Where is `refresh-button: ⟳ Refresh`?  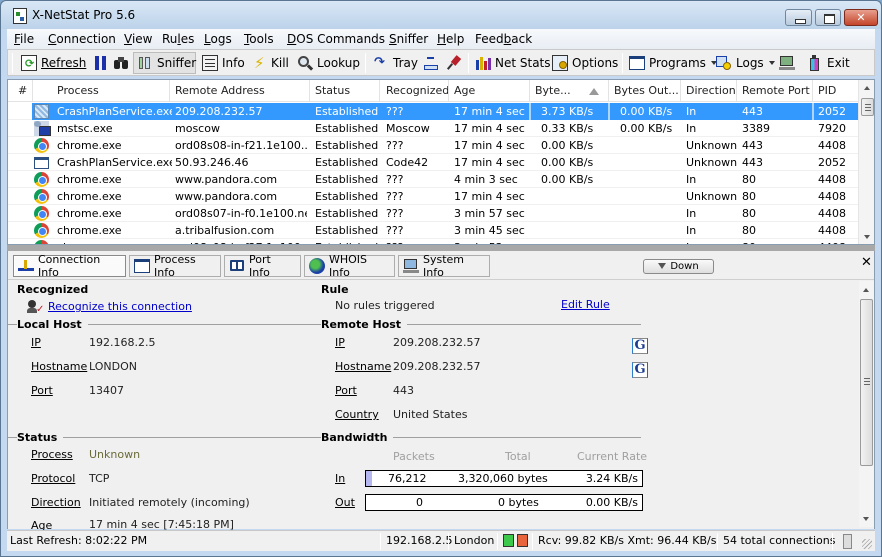 refresh-button: ⟳ Refresh is located at coordinates (53, 63).